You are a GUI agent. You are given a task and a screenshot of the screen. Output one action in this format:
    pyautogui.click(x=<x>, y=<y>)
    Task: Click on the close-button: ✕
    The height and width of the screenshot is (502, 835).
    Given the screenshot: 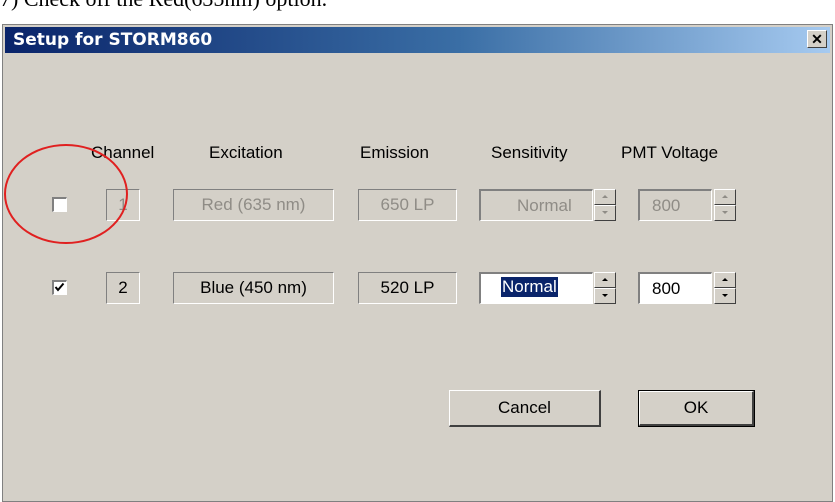 What is the action you would take?
    pyautogui.click(x=817, y=39)
    